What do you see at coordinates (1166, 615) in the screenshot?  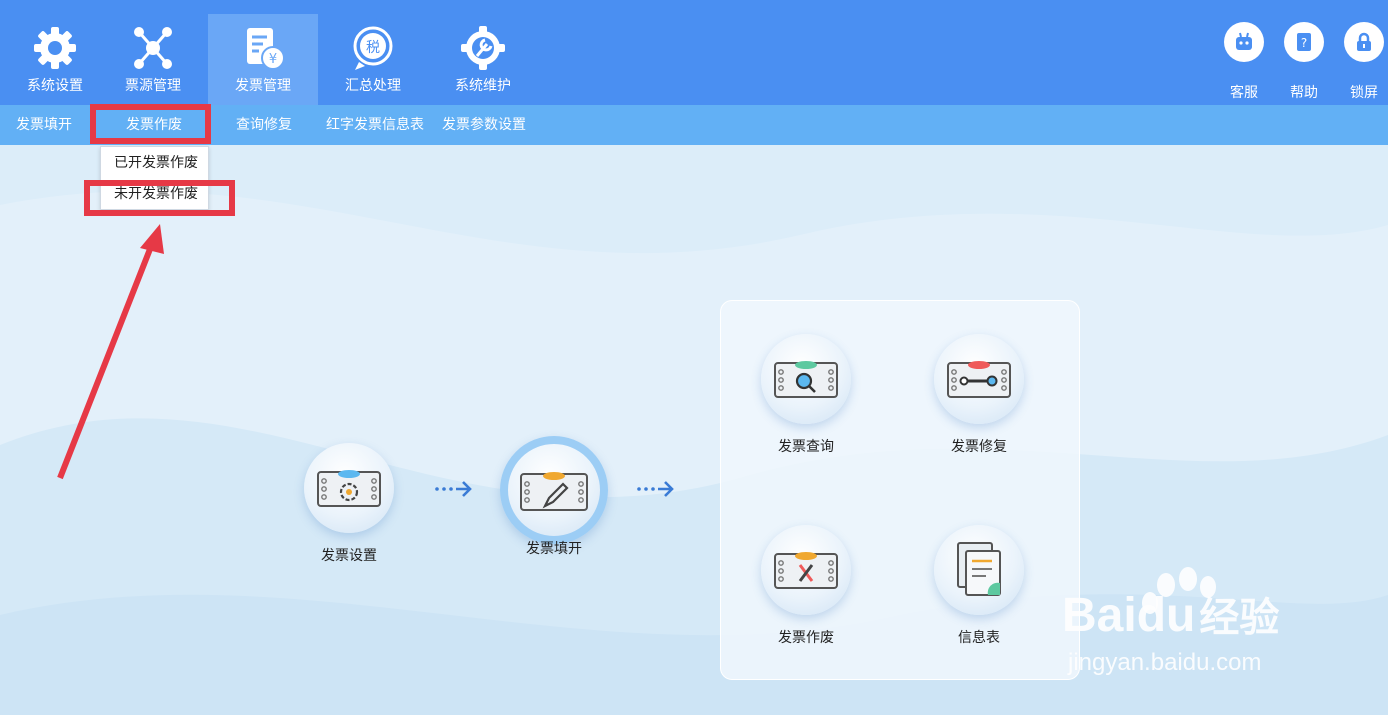 I see `watermark-brand-du: du` at bounding box center [1166, 615].